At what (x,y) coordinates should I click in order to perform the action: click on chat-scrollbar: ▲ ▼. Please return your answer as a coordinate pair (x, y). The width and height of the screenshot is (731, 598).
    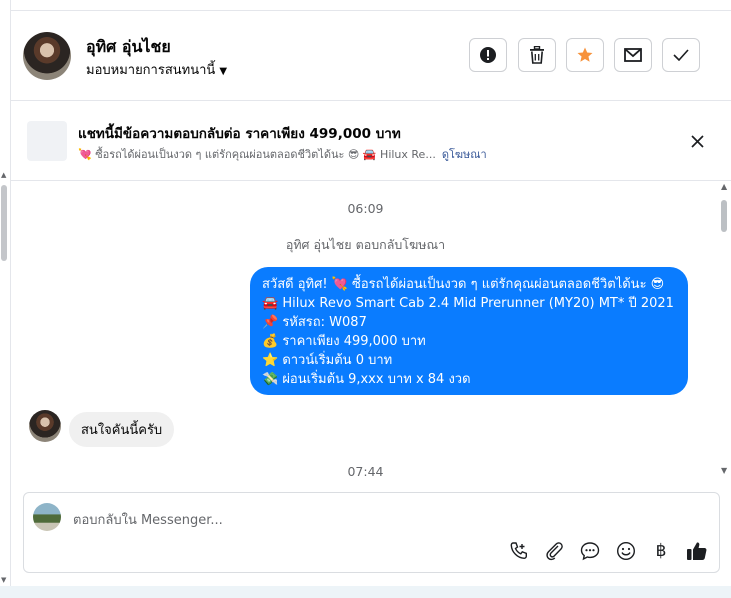
    Looking at the image, I should click on (724, 330).